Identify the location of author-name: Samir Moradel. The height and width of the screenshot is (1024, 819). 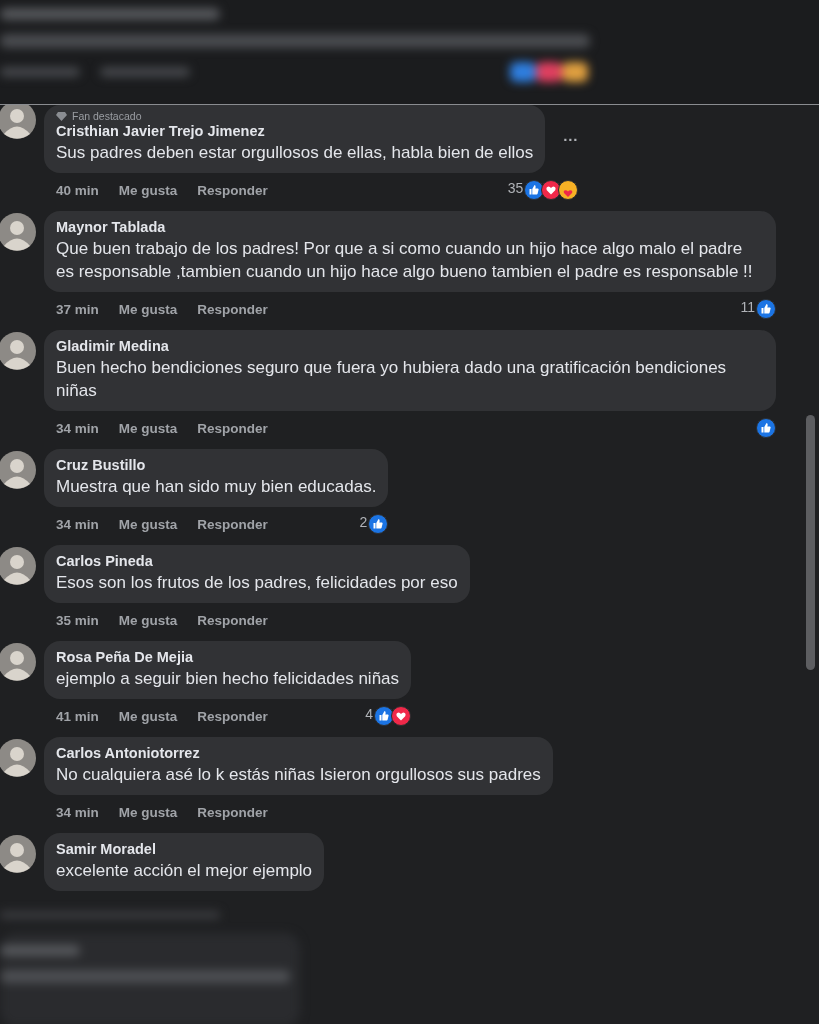
(184, 849).